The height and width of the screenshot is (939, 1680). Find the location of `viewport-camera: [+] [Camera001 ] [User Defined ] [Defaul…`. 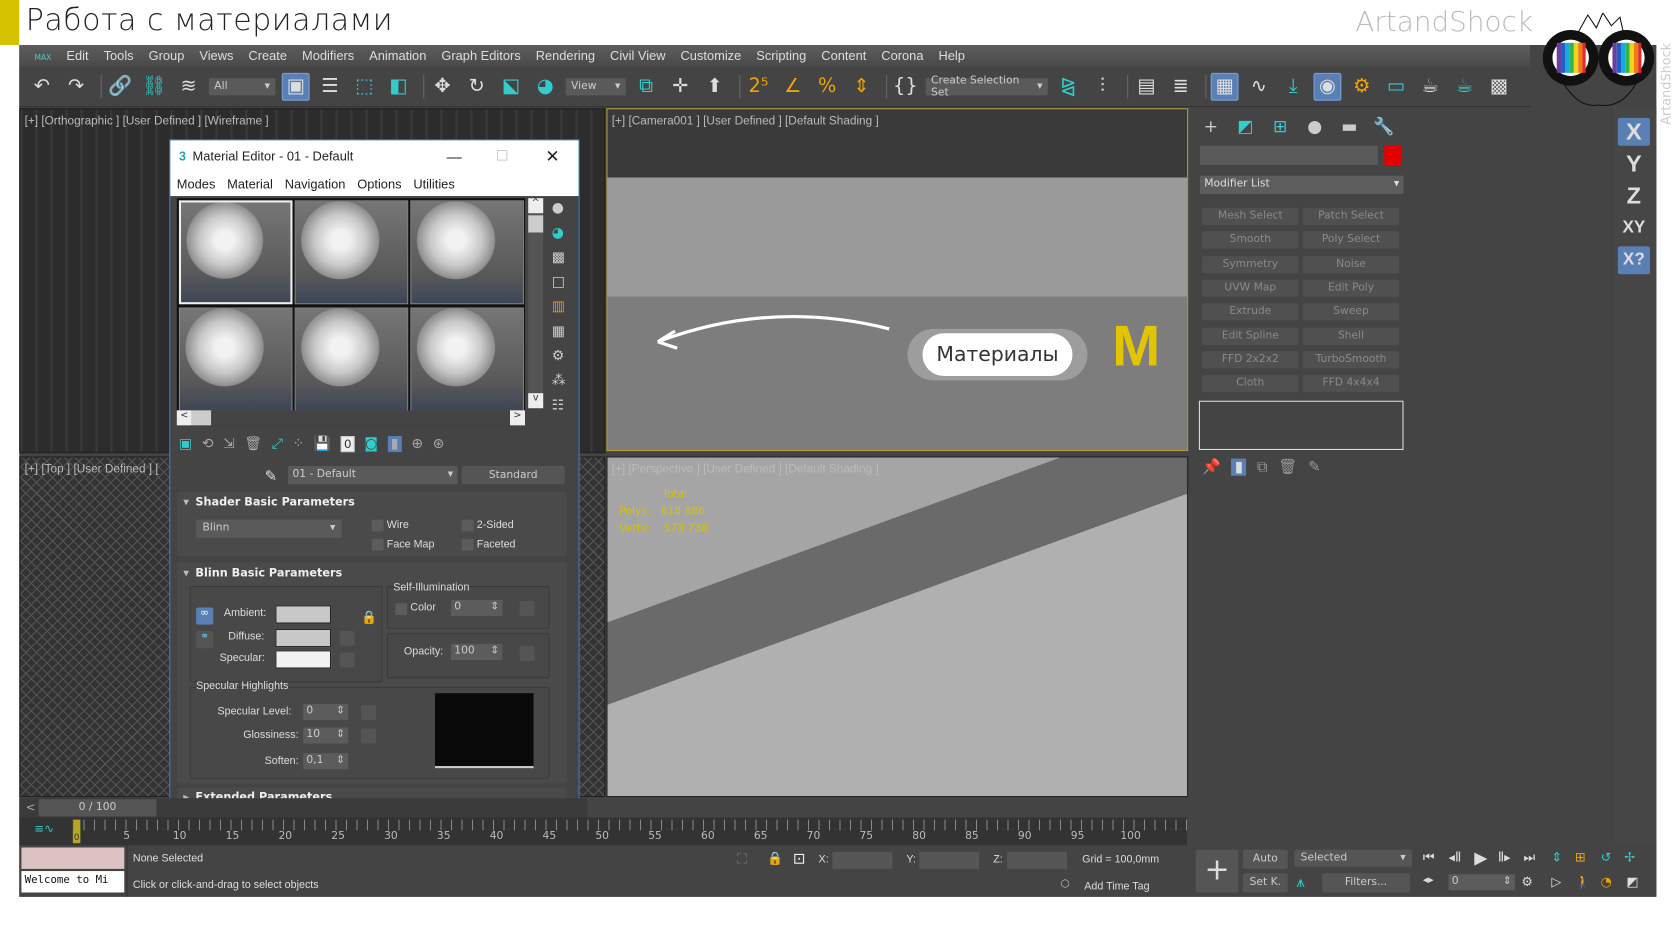

viewport-camera: [+] [Camera001 ] [User Defined ] [Defaul… is located at coordinates (897, 280).